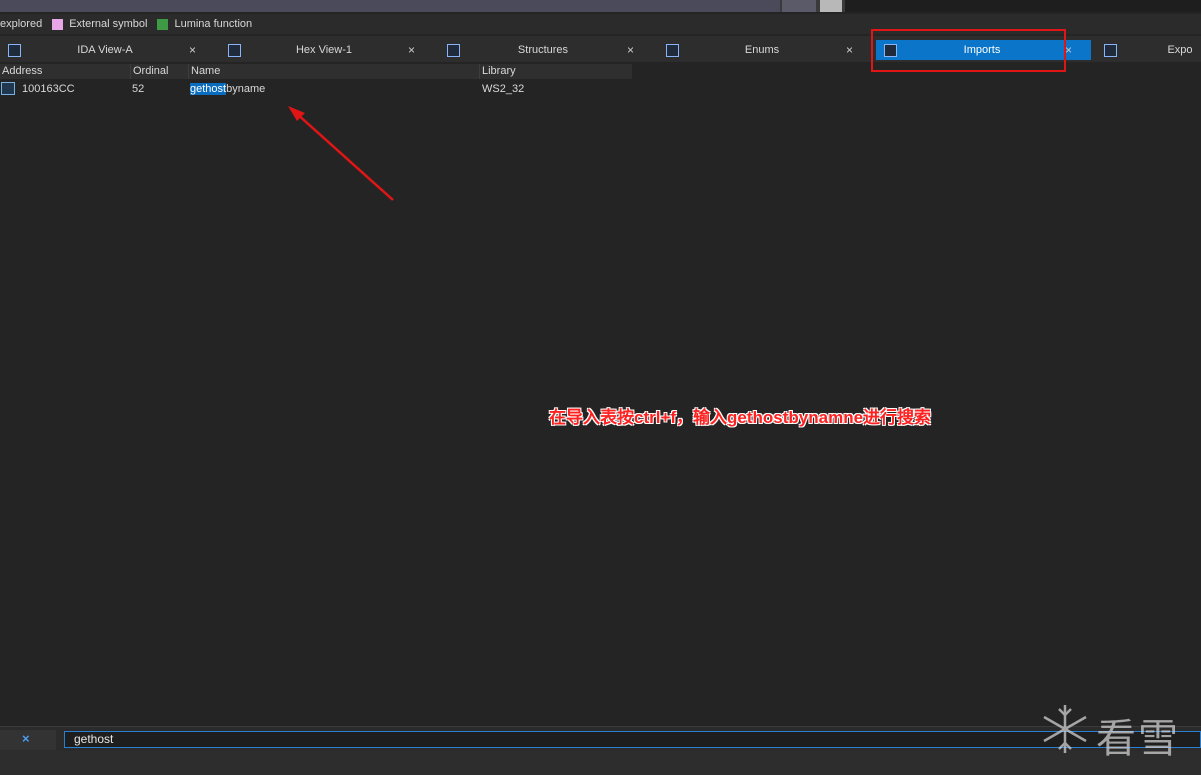  What do you see at coordinates (1138, 739) in the screenshot?
I see `watermark-text: 看雪` at bounding box center [1138, 739].